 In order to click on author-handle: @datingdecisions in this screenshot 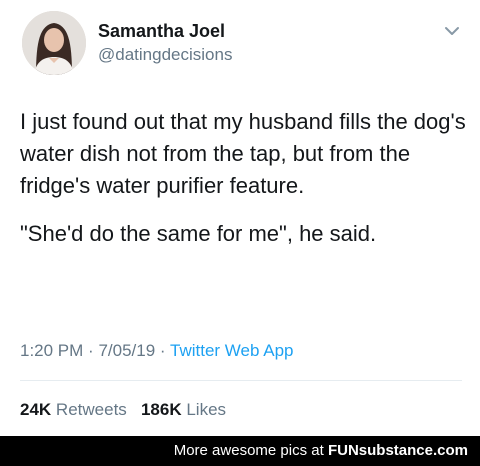, I will do `click(165, 55)`.